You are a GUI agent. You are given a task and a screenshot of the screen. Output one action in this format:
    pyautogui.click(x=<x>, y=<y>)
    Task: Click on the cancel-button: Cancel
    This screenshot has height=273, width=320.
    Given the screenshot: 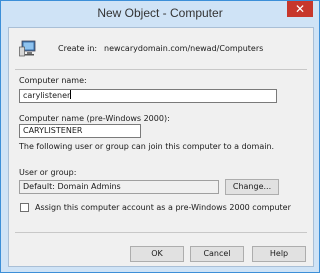 What is the action you would take?
    pyautogui.click(x=217, y=254)
    